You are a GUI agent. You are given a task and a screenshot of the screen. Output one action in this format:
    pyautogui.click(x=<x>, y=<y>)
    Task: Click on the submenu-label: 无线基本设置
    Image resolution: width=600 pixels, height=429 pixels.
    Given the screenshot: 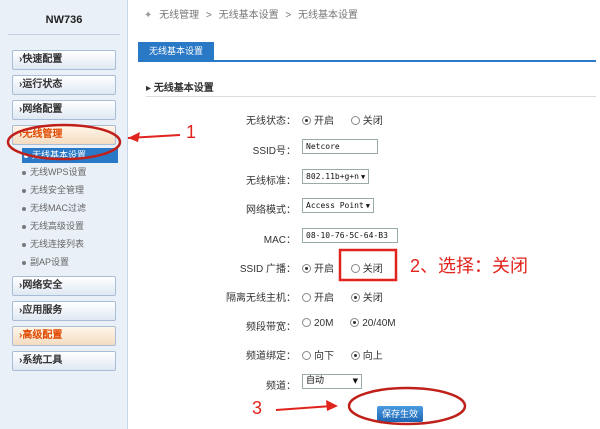 What is the action you would take?
    pyautogui.click(x=59, y=155)
    